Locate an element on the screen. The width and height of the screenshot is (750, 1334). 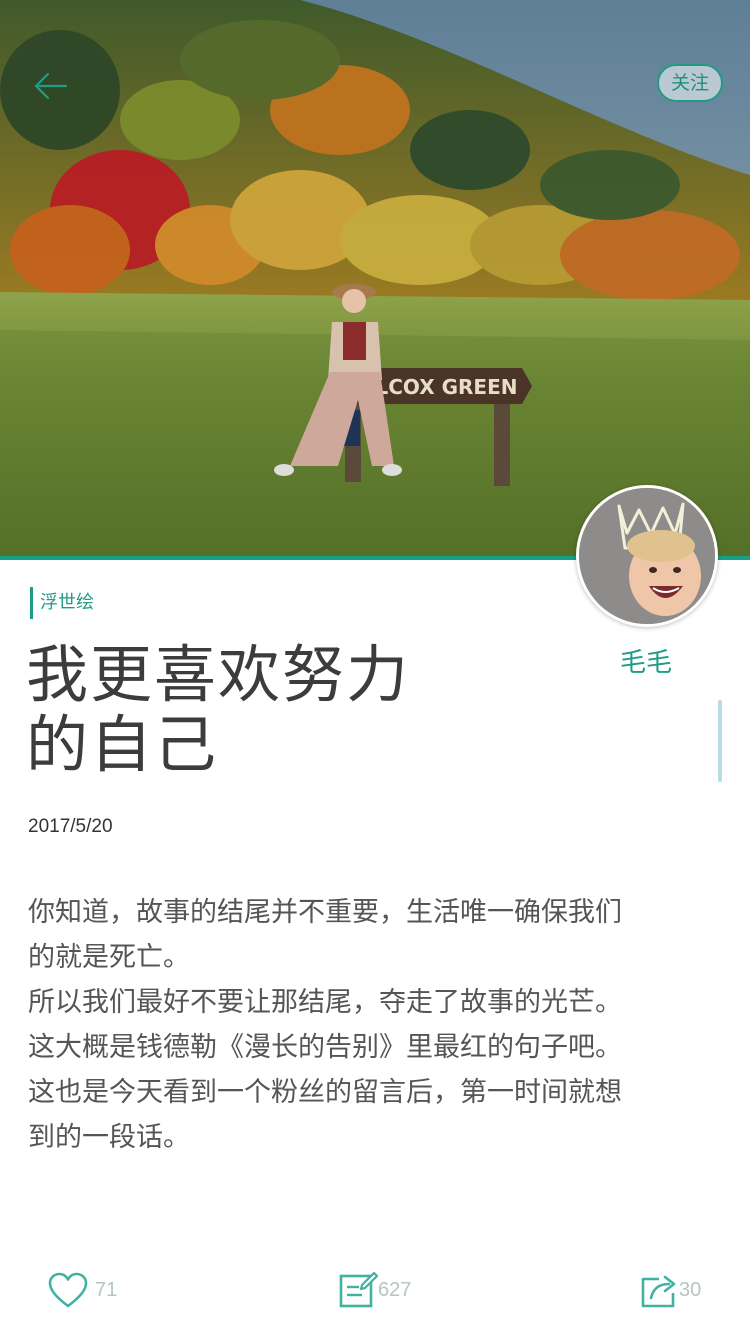
arrow-left-icon is located at coordinates (51, 86).